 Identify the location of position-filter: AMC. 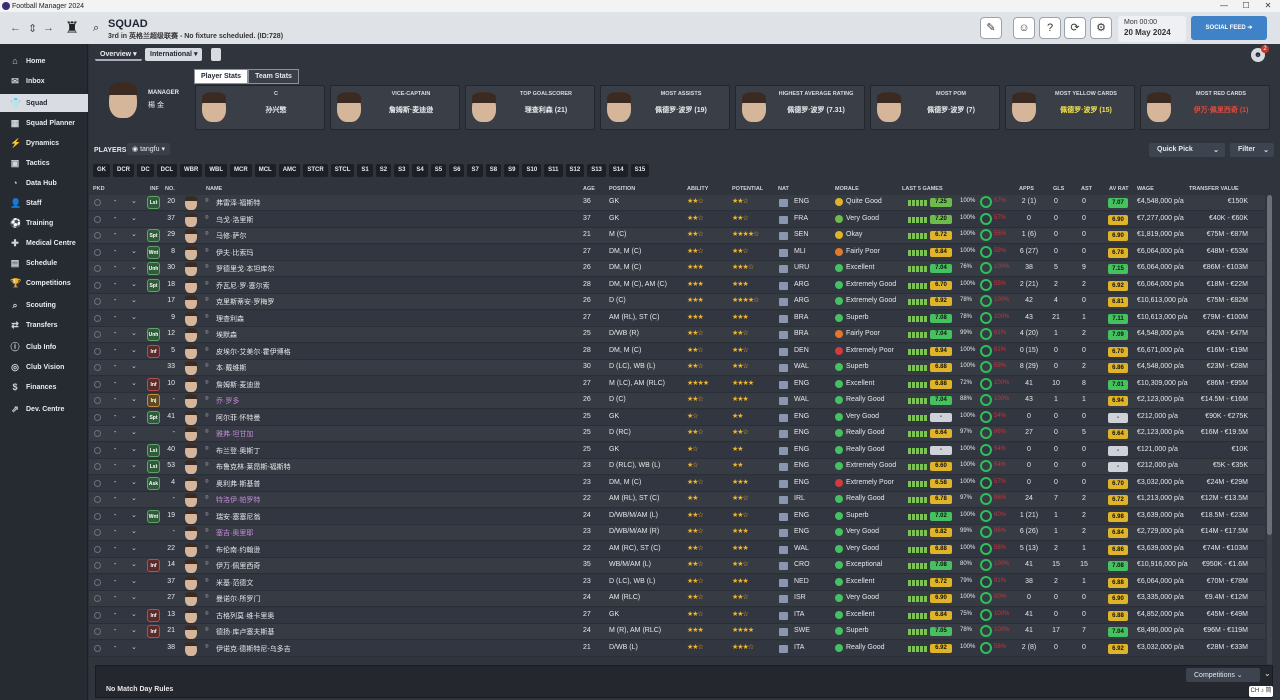
(289, 170).